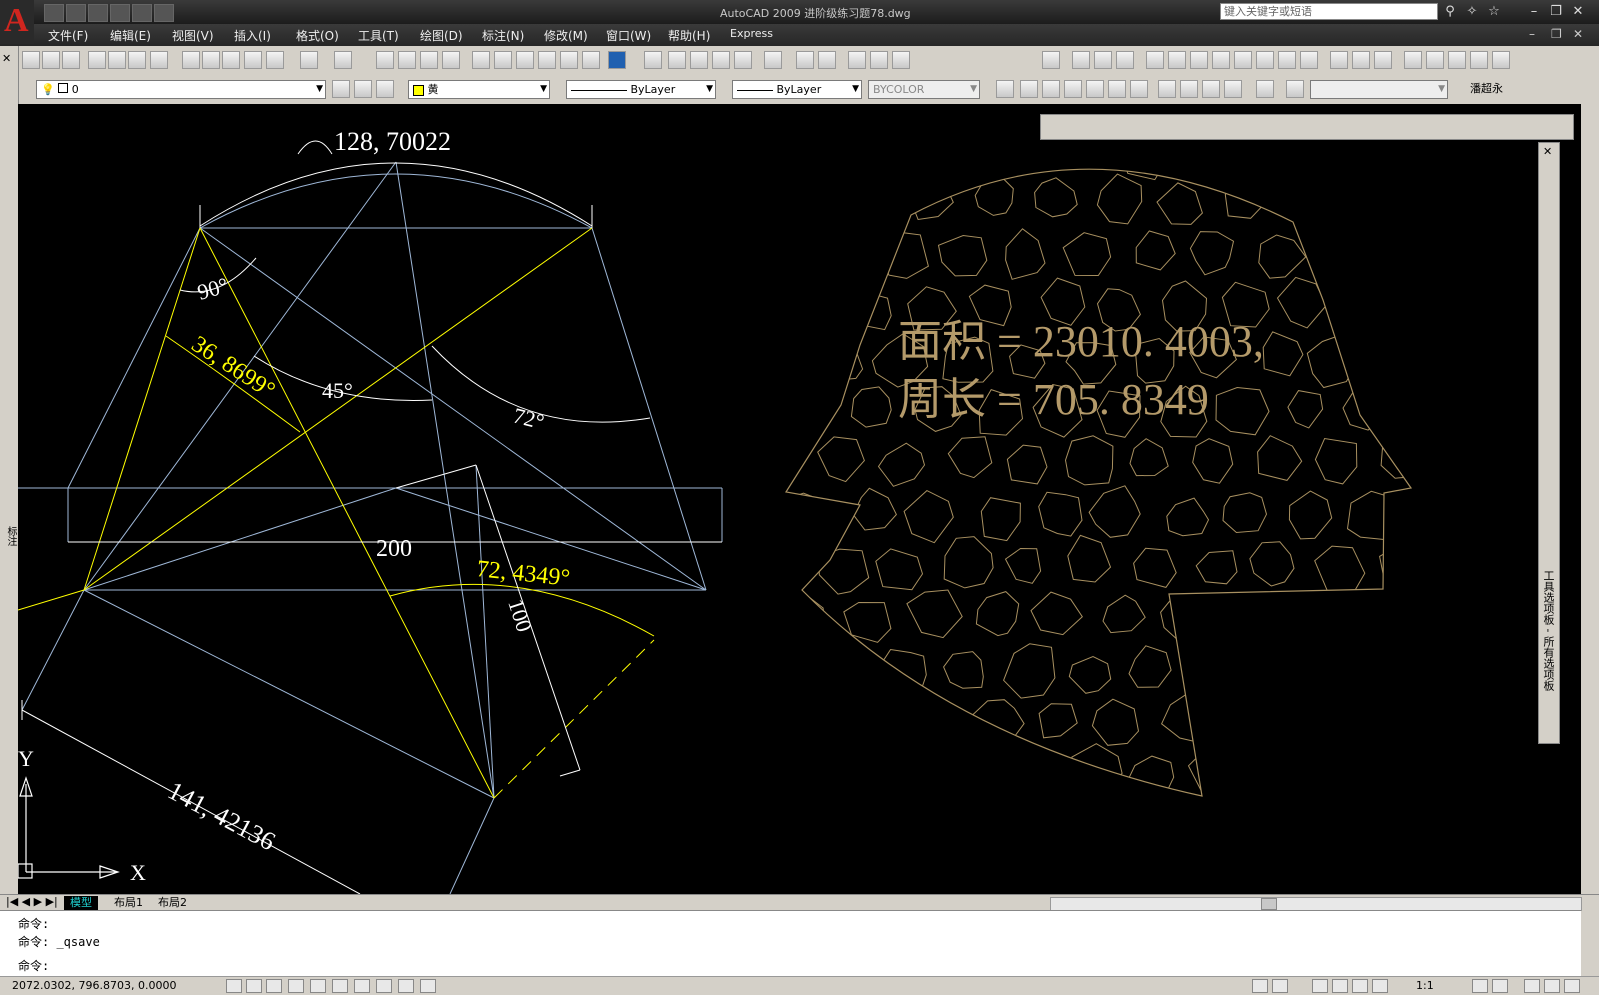  I want to click on find-icon, so click(1295, 89).